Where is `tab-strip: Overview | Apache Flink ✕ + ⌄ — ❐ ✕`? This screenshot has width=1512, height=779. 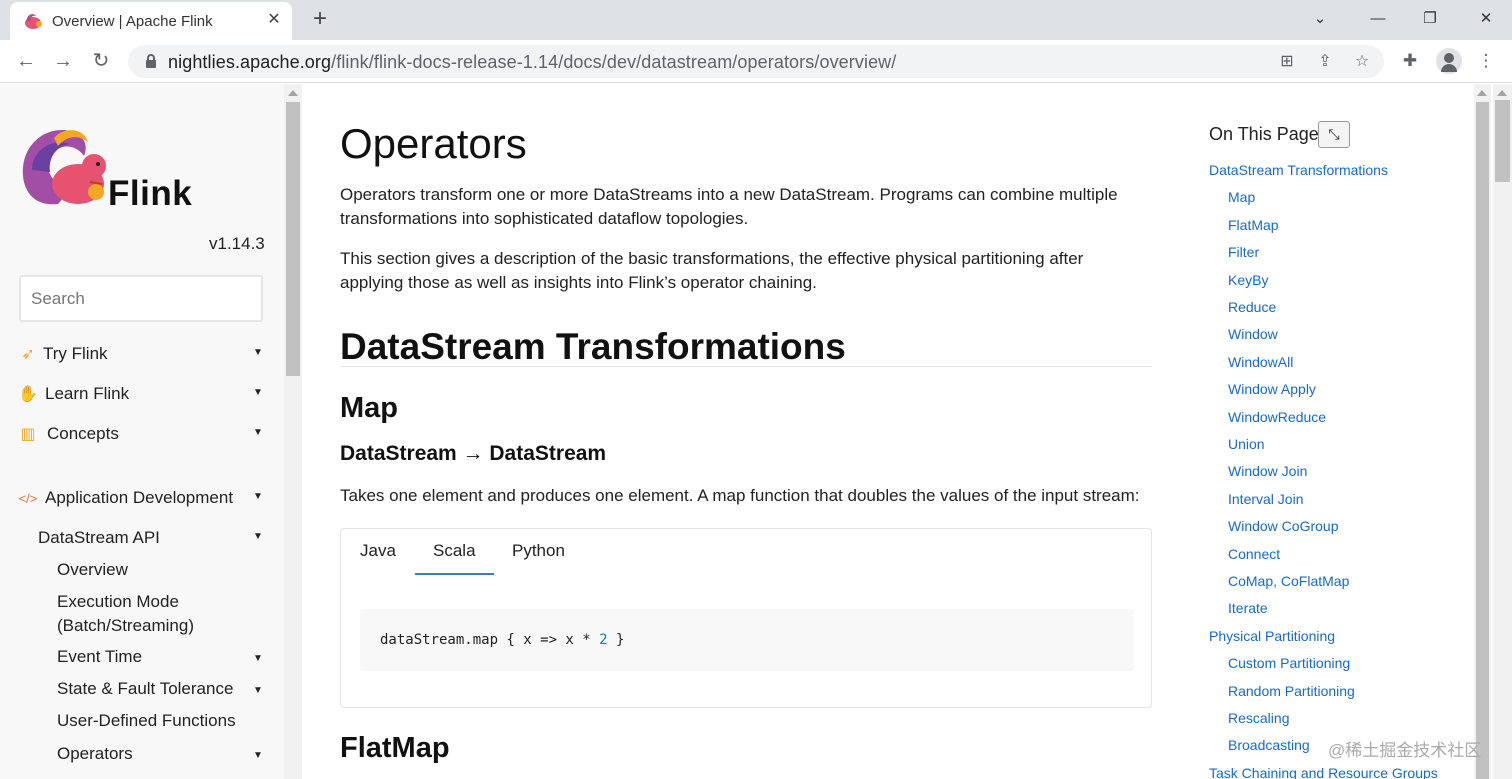 tab-strip: Overview | Apache Flink ✕ + ⌄ — ❐ ✕ is located at coordinates (756, 20).